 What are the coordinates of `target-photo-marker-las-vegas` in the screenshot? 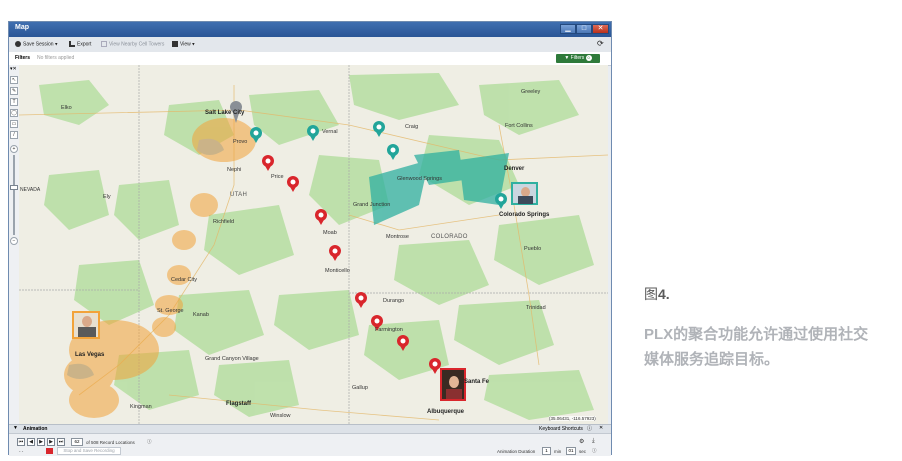 It's located at (86, 325).